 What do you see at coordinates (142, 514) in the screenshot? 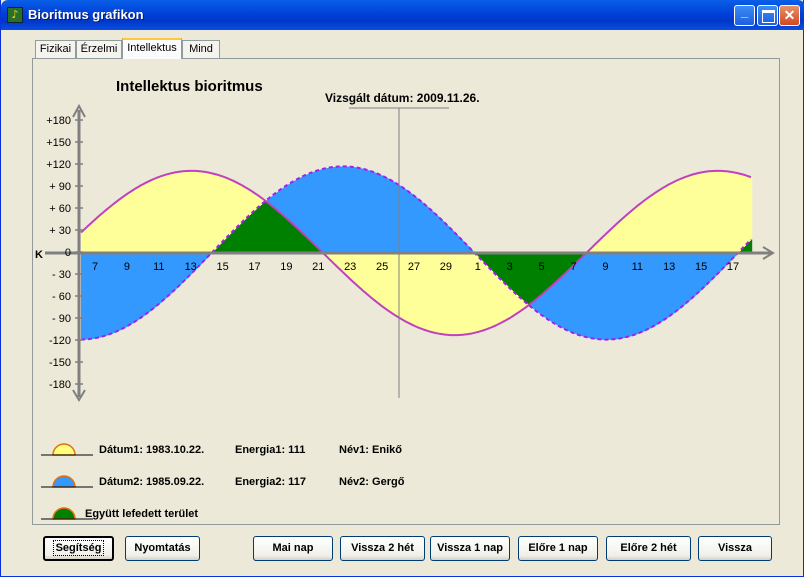
I see `legend-overlap-label: Együtt lefedett terület` at bounding box center [142, 514].